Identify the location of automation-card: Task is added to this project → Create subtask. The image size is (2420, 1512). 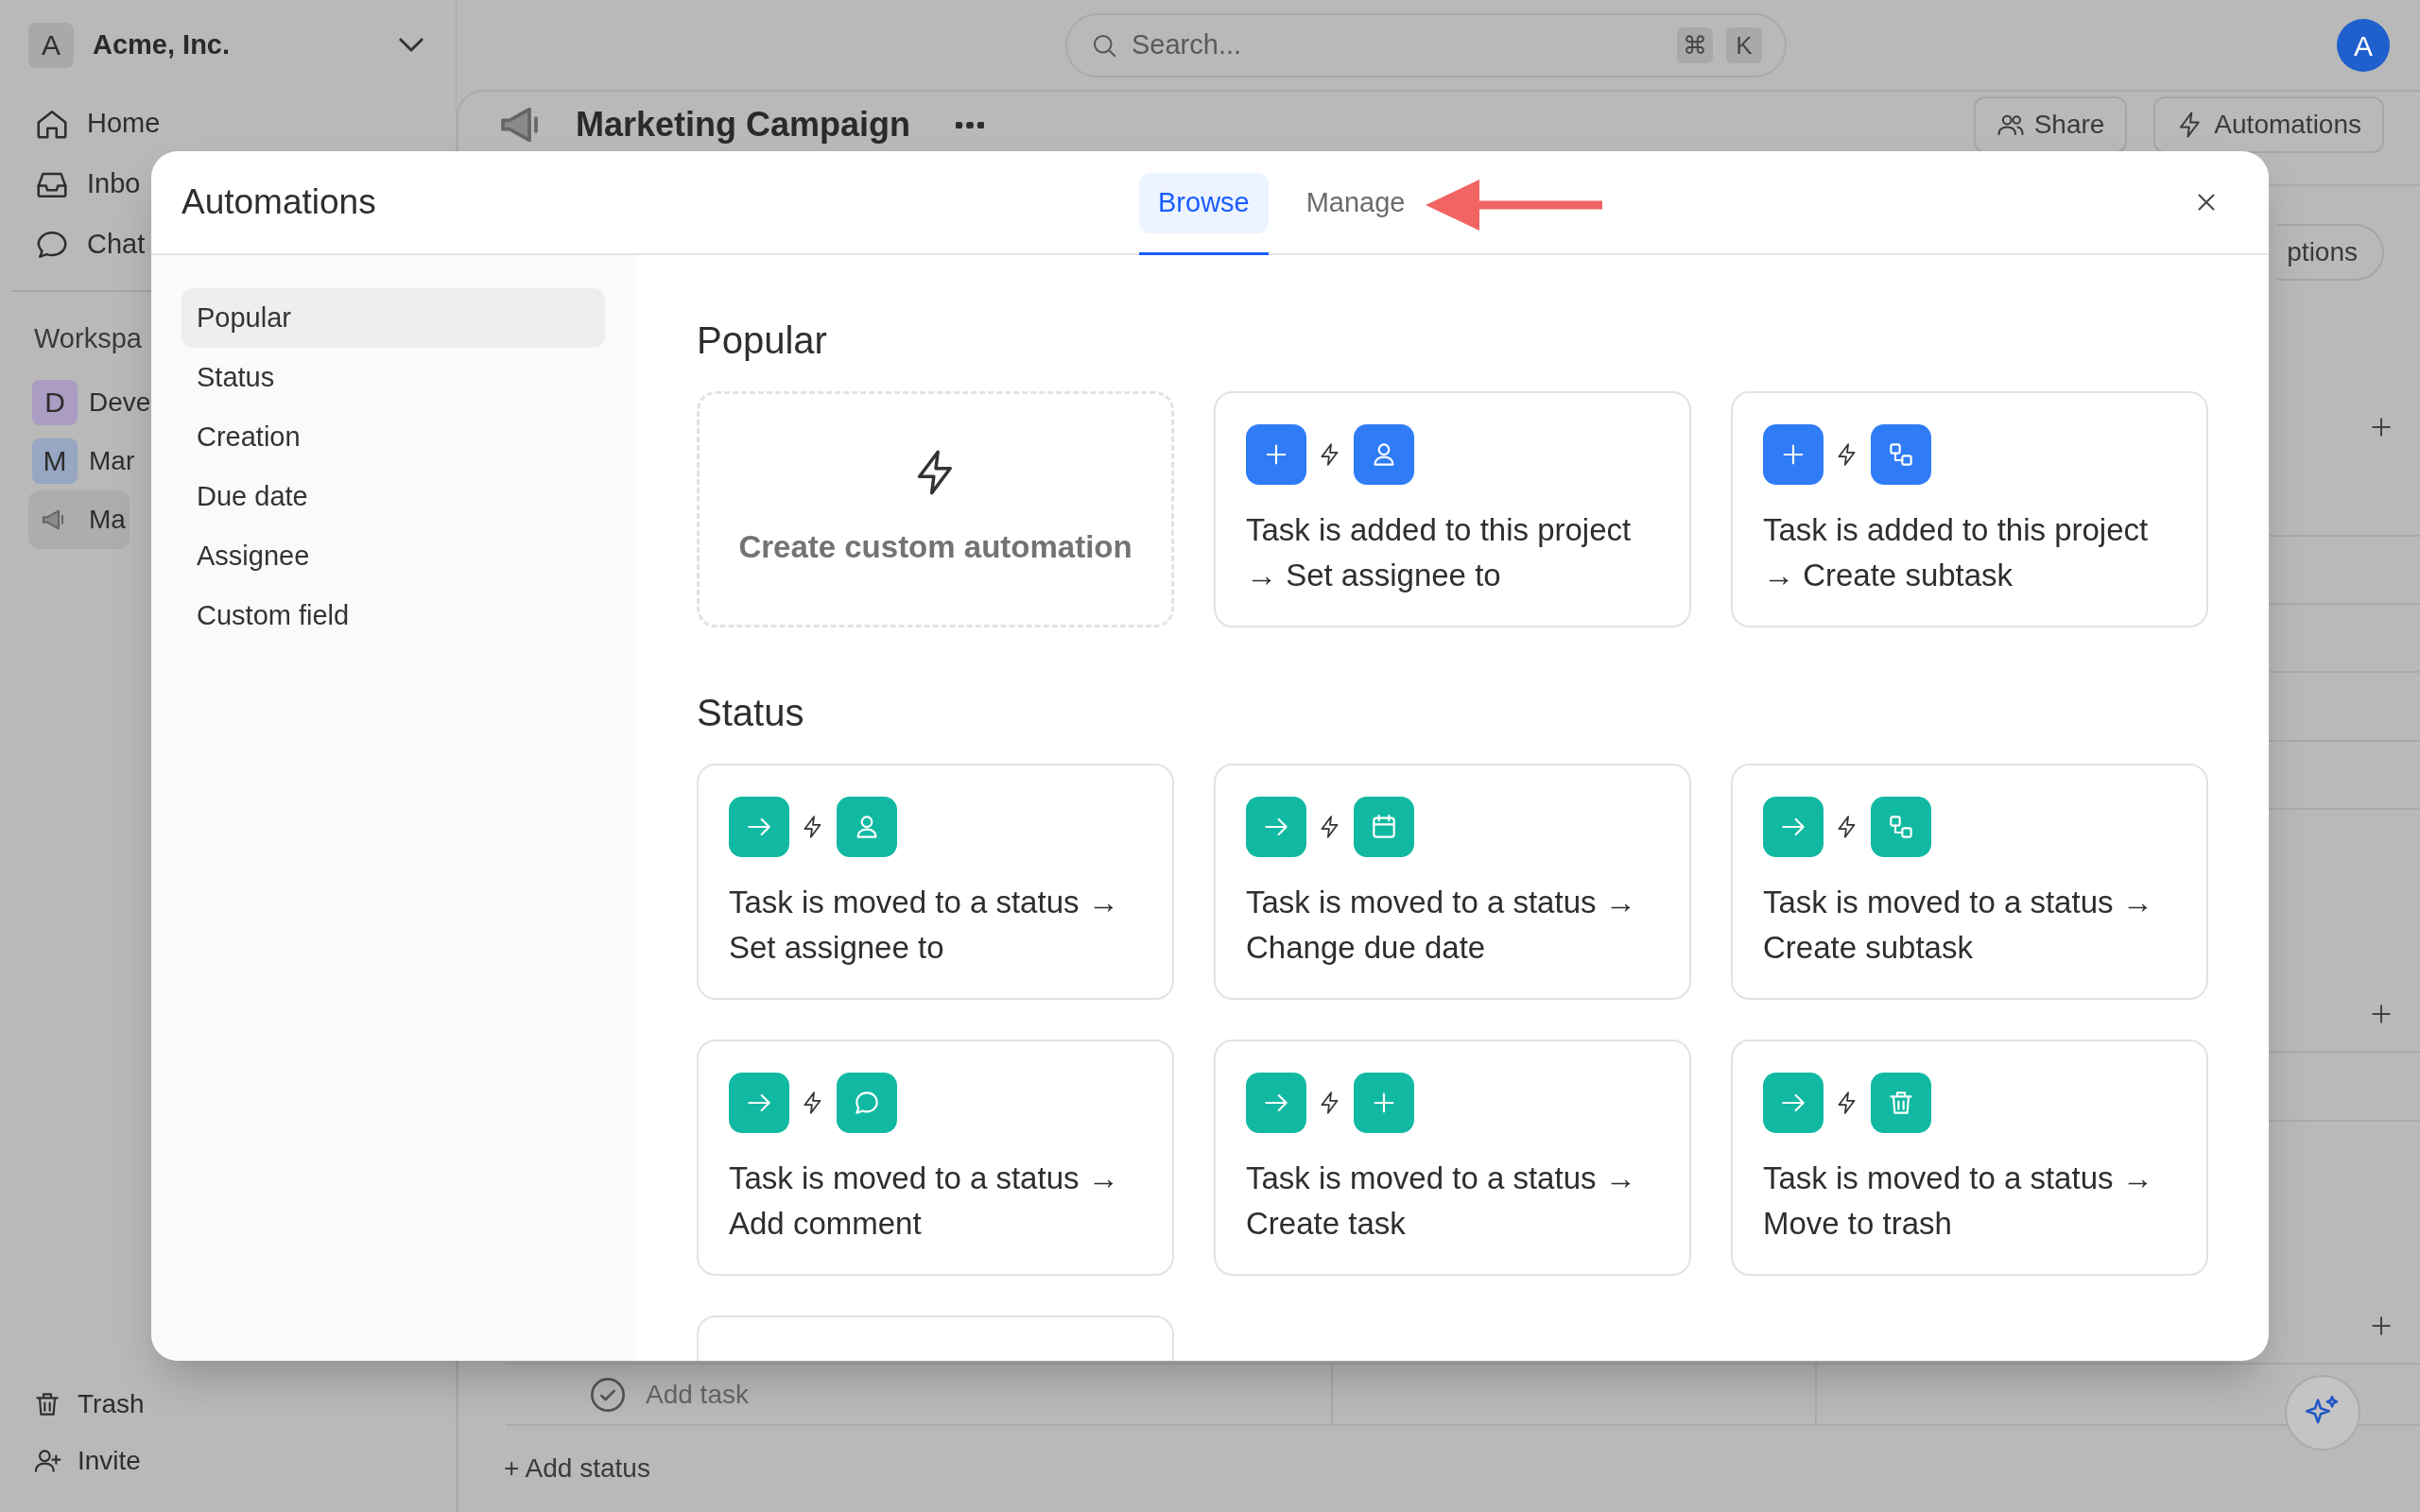
(1970, 509).